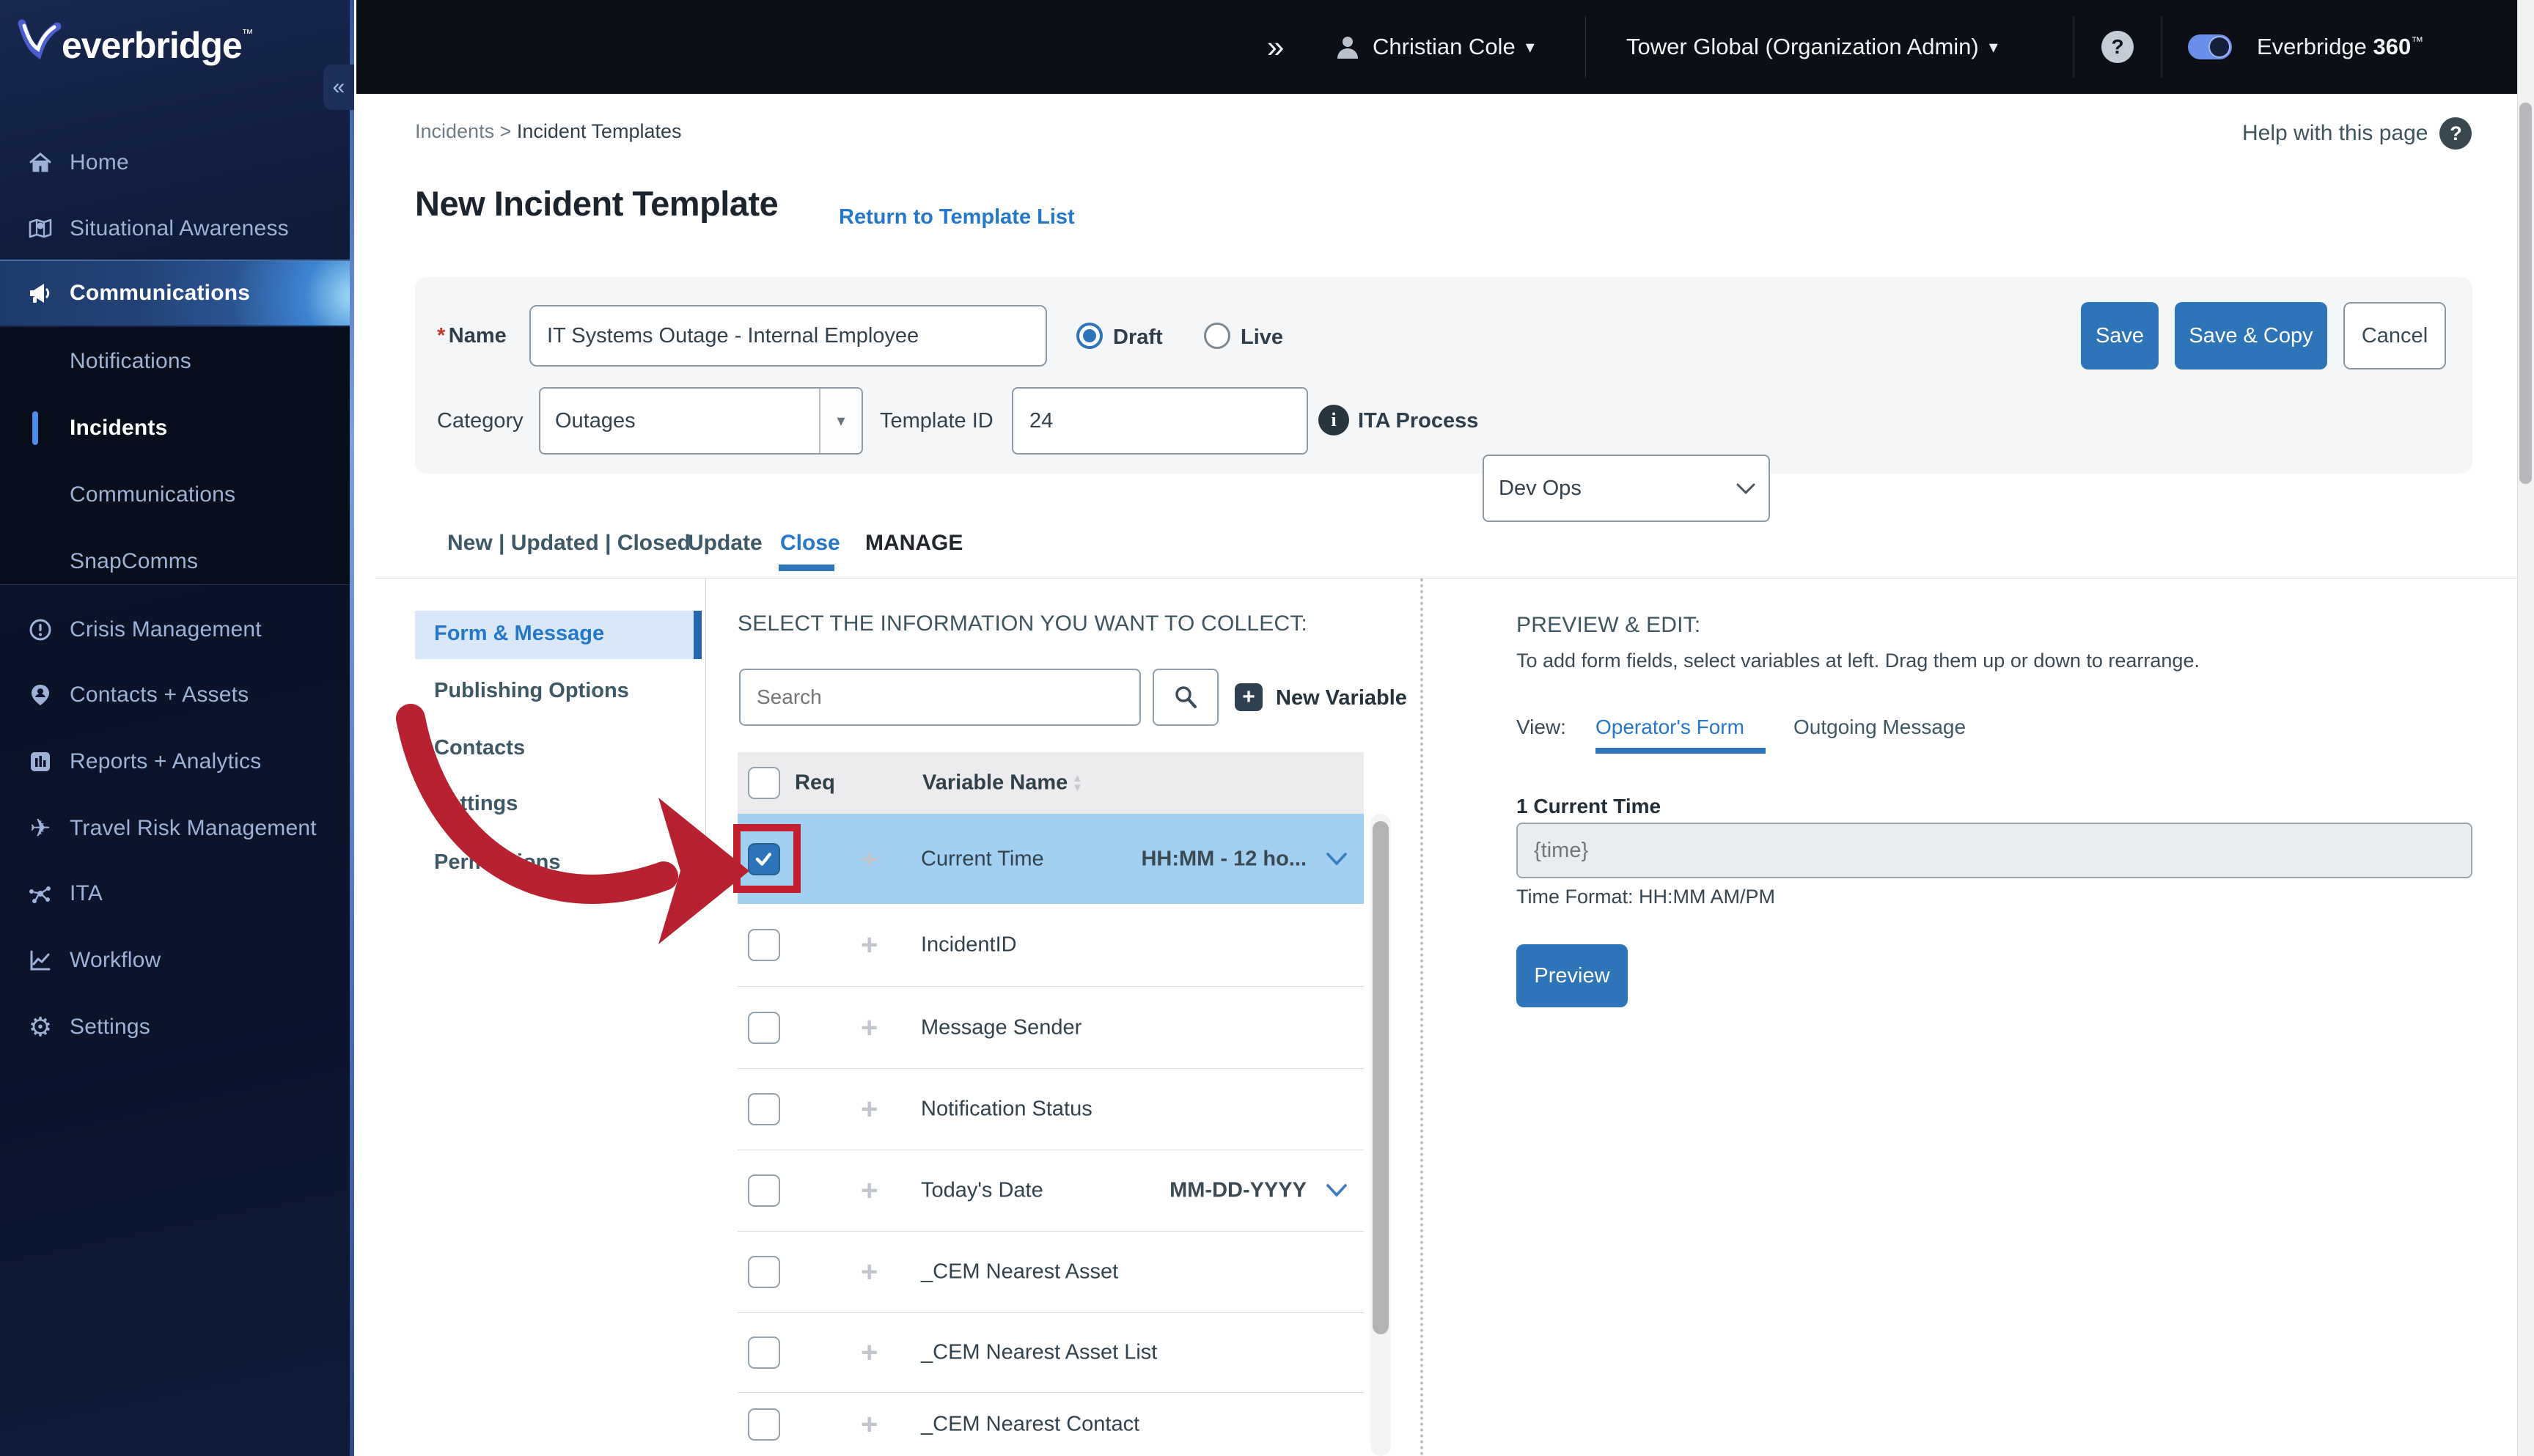 This screenshot has height=1456, width=2534. What do you see at coordinates (476, 804) in the screenshot?
I see `subnav-settings: Settings` at bounding box center [476, 804].